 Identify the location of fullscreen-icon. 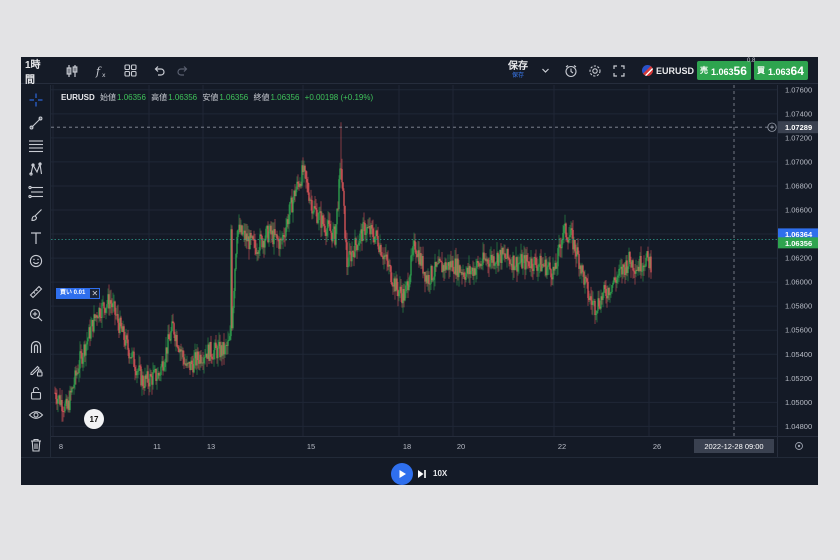
(619, 70).